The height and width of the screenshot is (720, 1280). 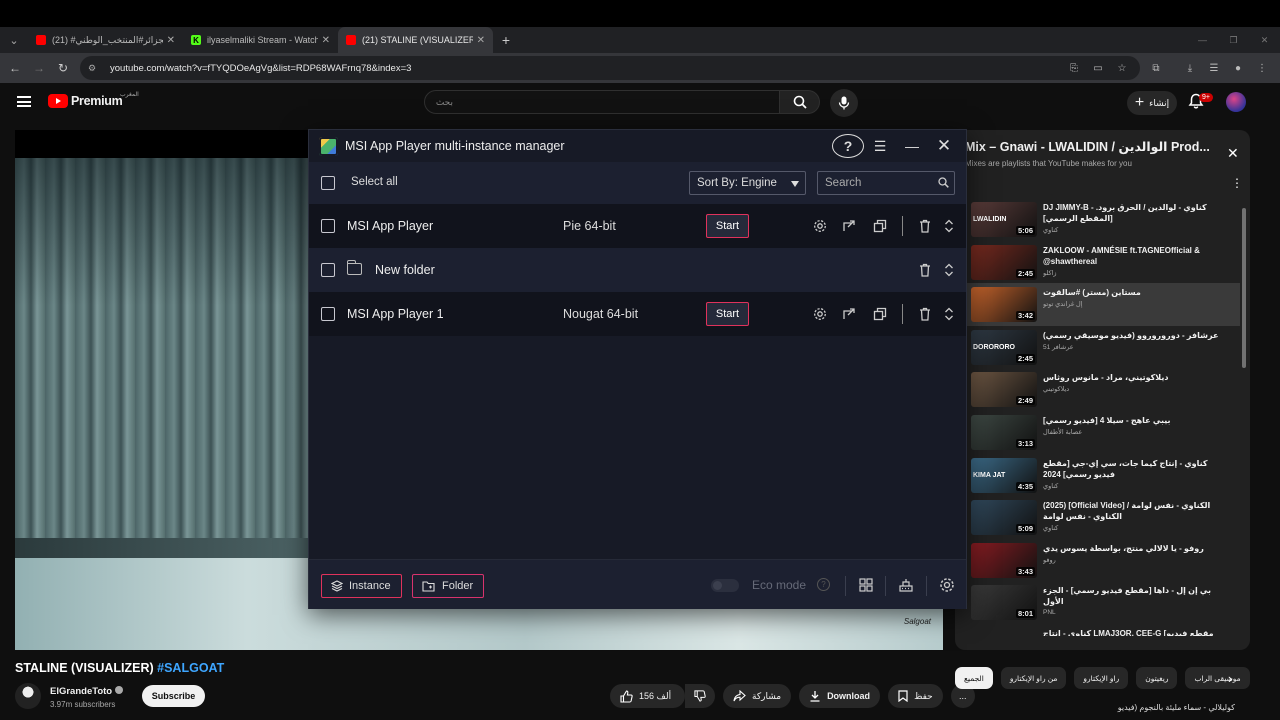 I want to click on instance-row: MSI App Player 1 Nougat 64-bit Start, so click(x=637, y=314).